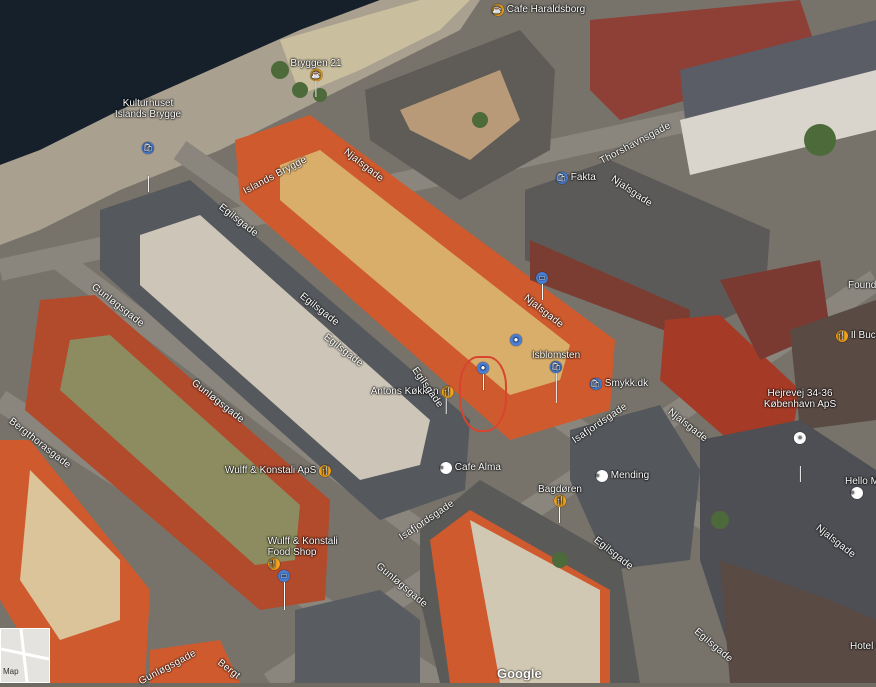 The image size is (876, 687). Describe the element at coordinates (863, 335) in the screenshot. I see `poi-label: Il Buco` at that location.